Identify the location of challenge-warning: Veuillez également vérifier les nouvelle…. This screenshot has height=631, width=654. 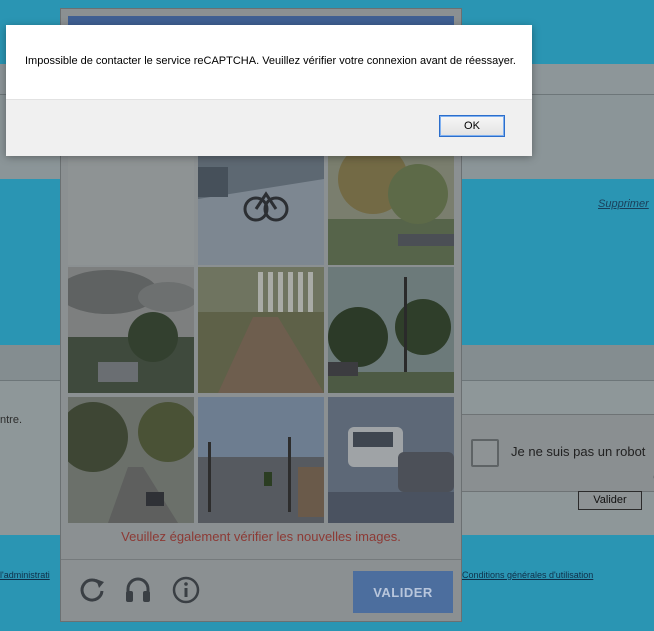
(261, 536).